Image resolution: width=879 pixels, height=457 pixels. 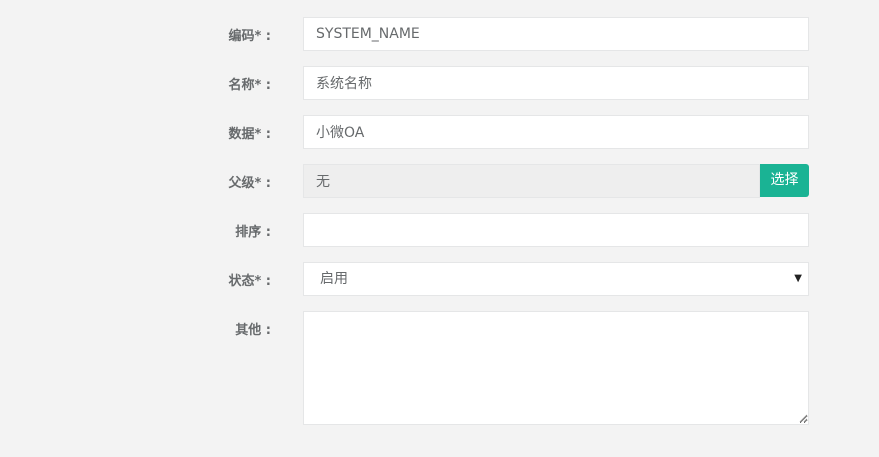 I want to click on name-label: 名称* :, so click(x=249, y=85).